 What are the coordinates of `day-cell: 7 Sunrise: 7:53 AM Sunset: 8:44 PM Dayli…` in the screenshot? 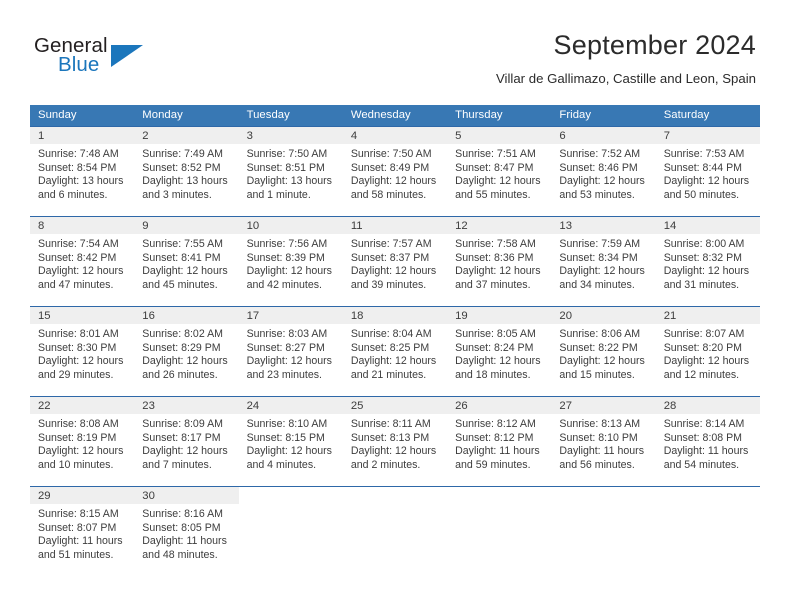 It's located at (707, 171).